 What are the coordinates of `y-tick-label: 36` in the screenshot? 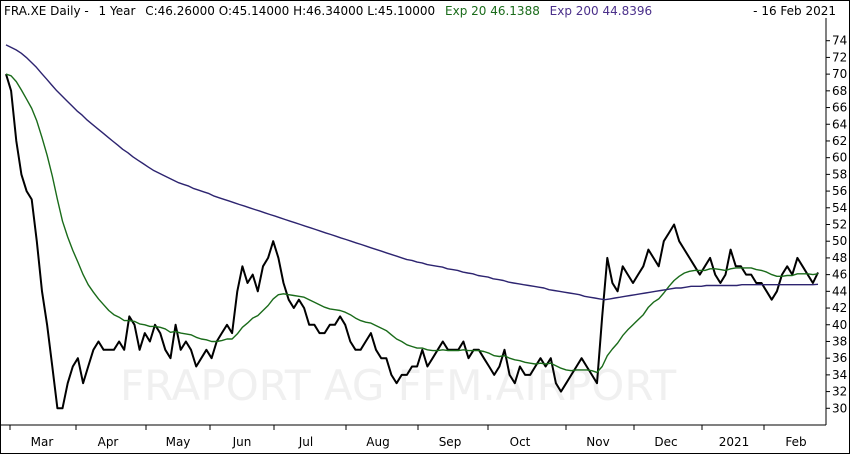 It's located at (839, 358).